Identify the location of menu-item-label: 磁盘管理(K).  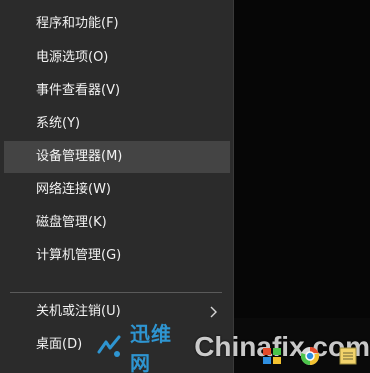
(71, 222).